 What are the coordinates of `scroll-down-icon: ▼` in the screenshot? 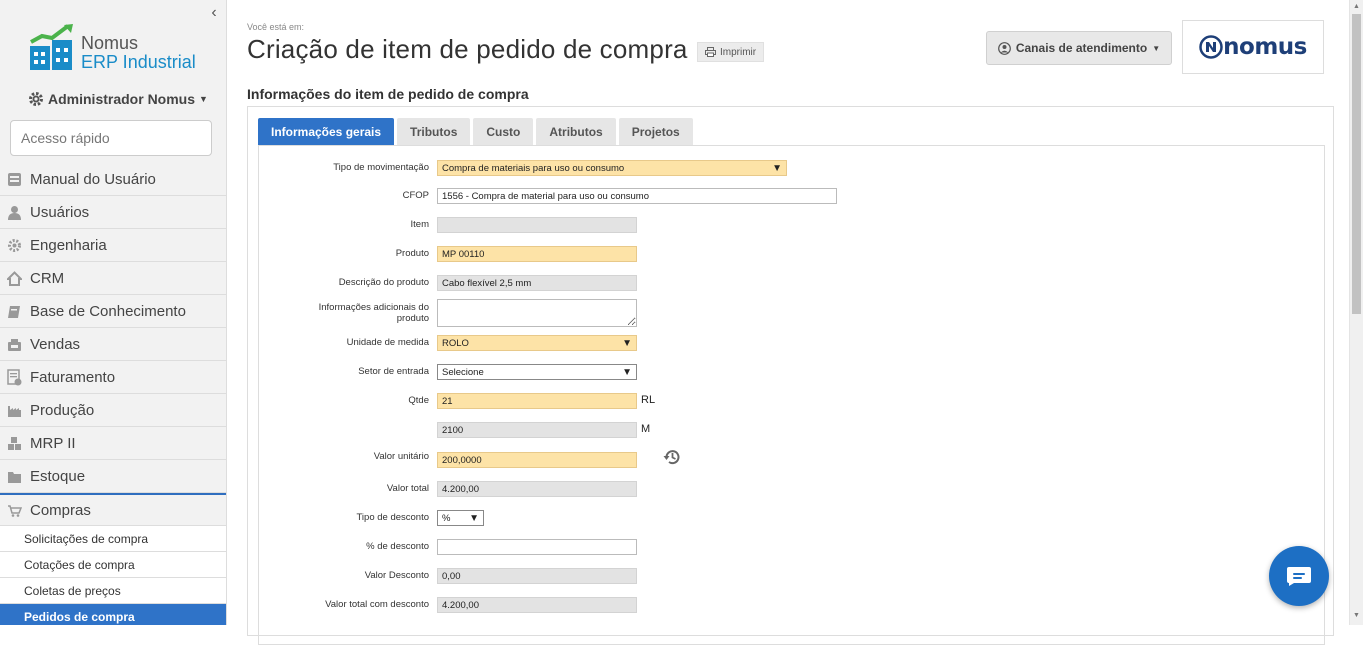 It's located at (1356, 615).